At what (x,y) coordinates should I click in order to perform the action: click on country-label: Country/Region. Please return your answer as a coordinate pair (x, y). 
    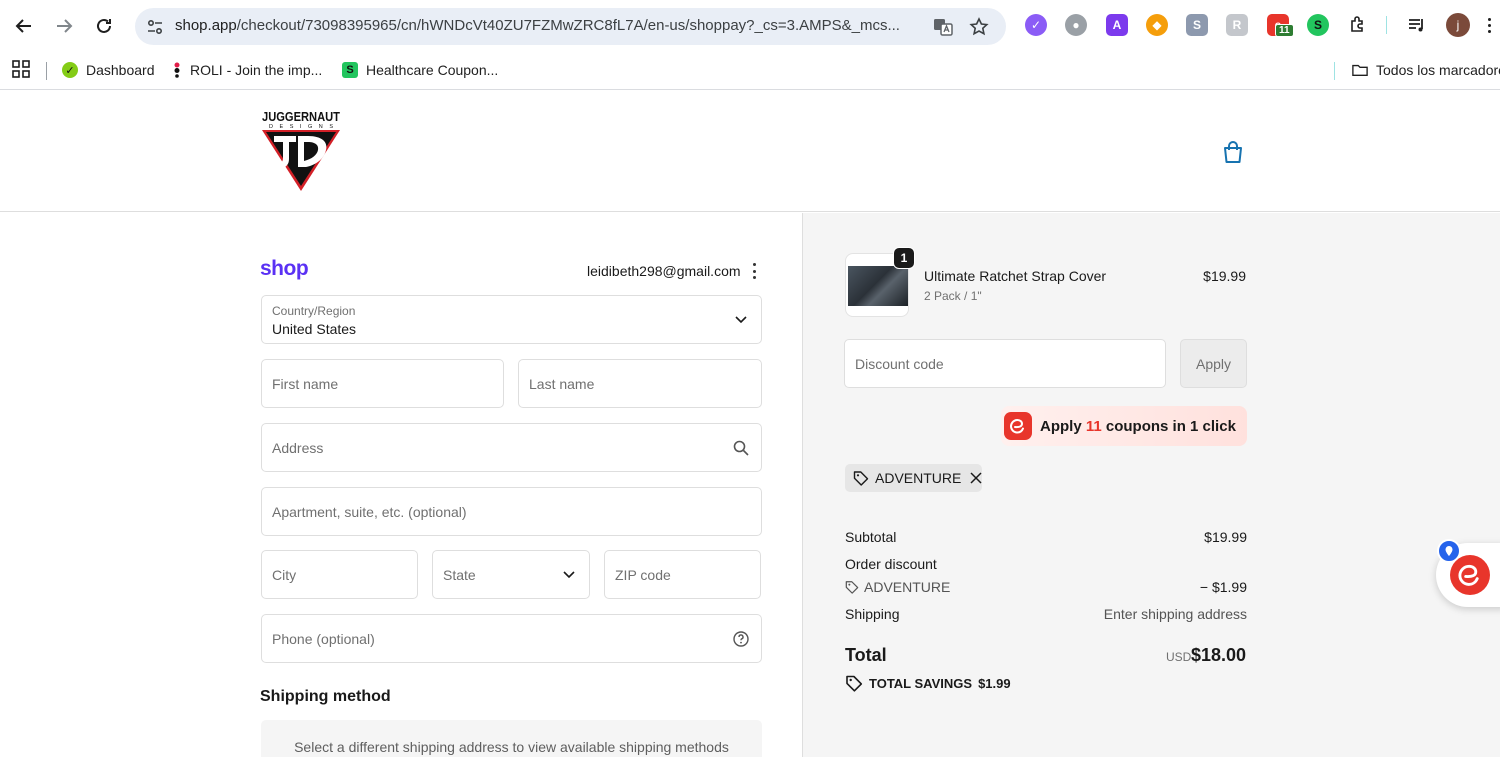
    Looking at the image, I should click on (314, 311).